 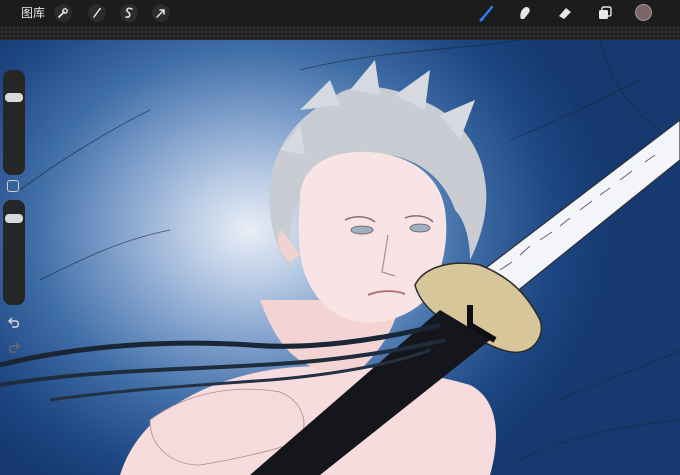 I want to click on wrench-icon, so click(x=63, y=13).